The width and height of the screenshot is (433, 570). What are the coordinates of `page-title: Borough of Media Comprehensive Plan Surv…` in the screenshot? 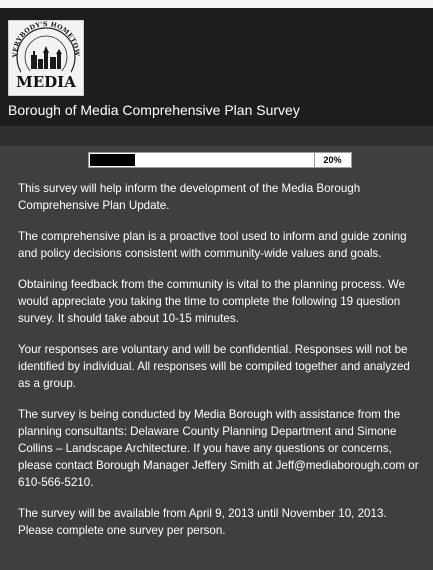 It's located at (154, 110).